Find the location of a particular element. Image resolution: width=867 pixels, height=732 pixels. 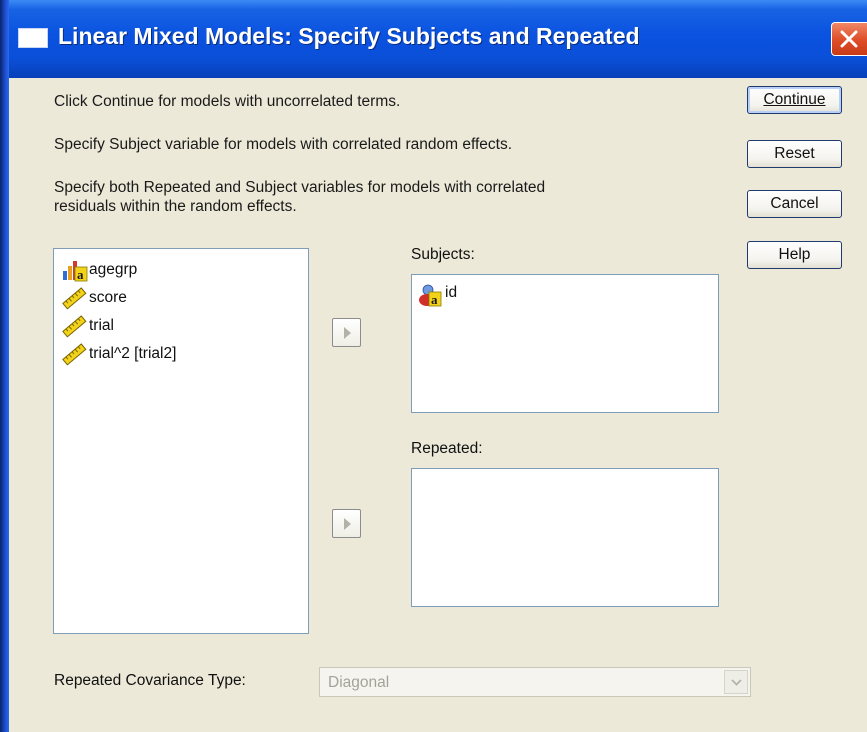

covariance-type-label: Repeated Covariance Type: is located at coordinates (150, 680).